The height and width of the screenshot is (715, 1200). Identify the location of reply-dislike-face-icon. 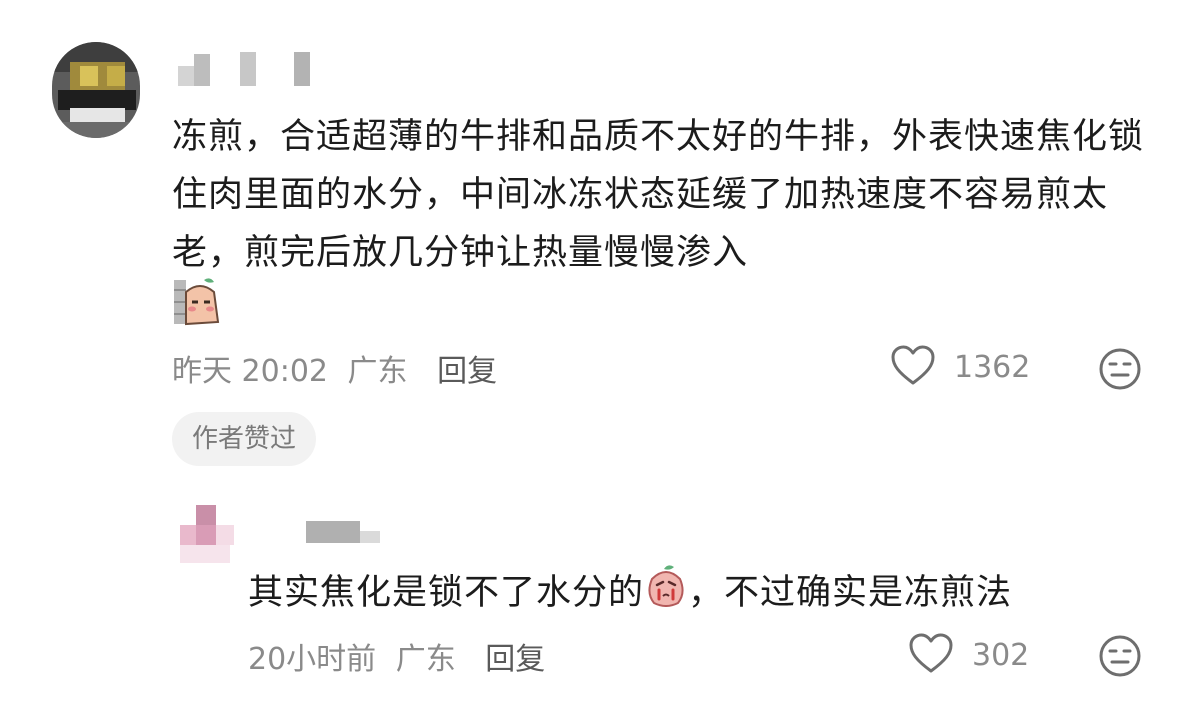
(1120, 656).